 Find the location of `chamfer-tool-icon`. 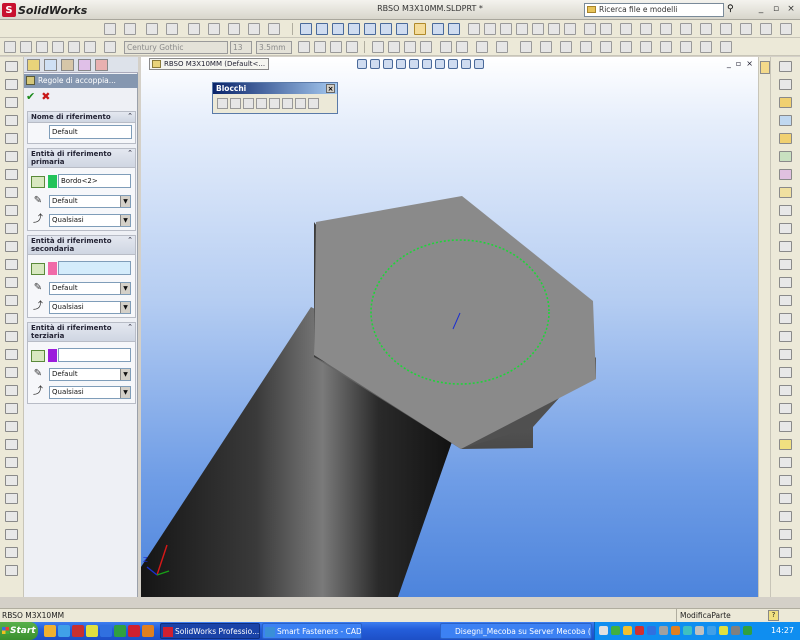

chamfer-tool-icon is located at coordinates (11, 264).